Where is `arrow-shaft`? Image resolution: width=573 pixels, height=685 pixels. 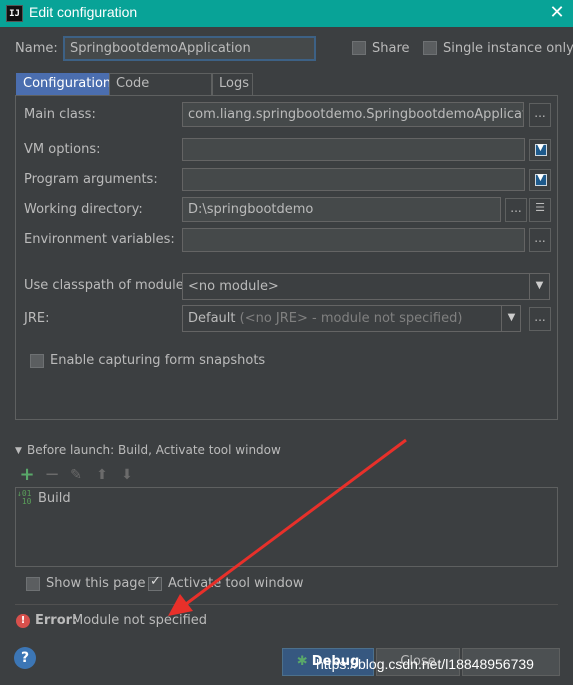 arrow-shaft is located at coordinates (296, 522).